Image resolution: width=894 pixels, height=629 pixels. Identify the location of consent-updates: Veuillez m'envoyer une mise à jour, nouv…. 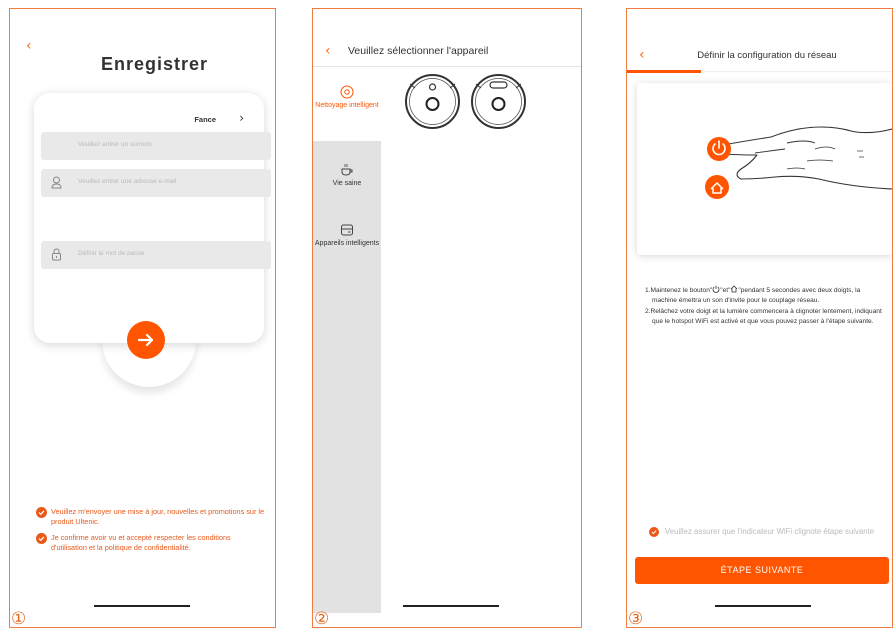
(151, 516).